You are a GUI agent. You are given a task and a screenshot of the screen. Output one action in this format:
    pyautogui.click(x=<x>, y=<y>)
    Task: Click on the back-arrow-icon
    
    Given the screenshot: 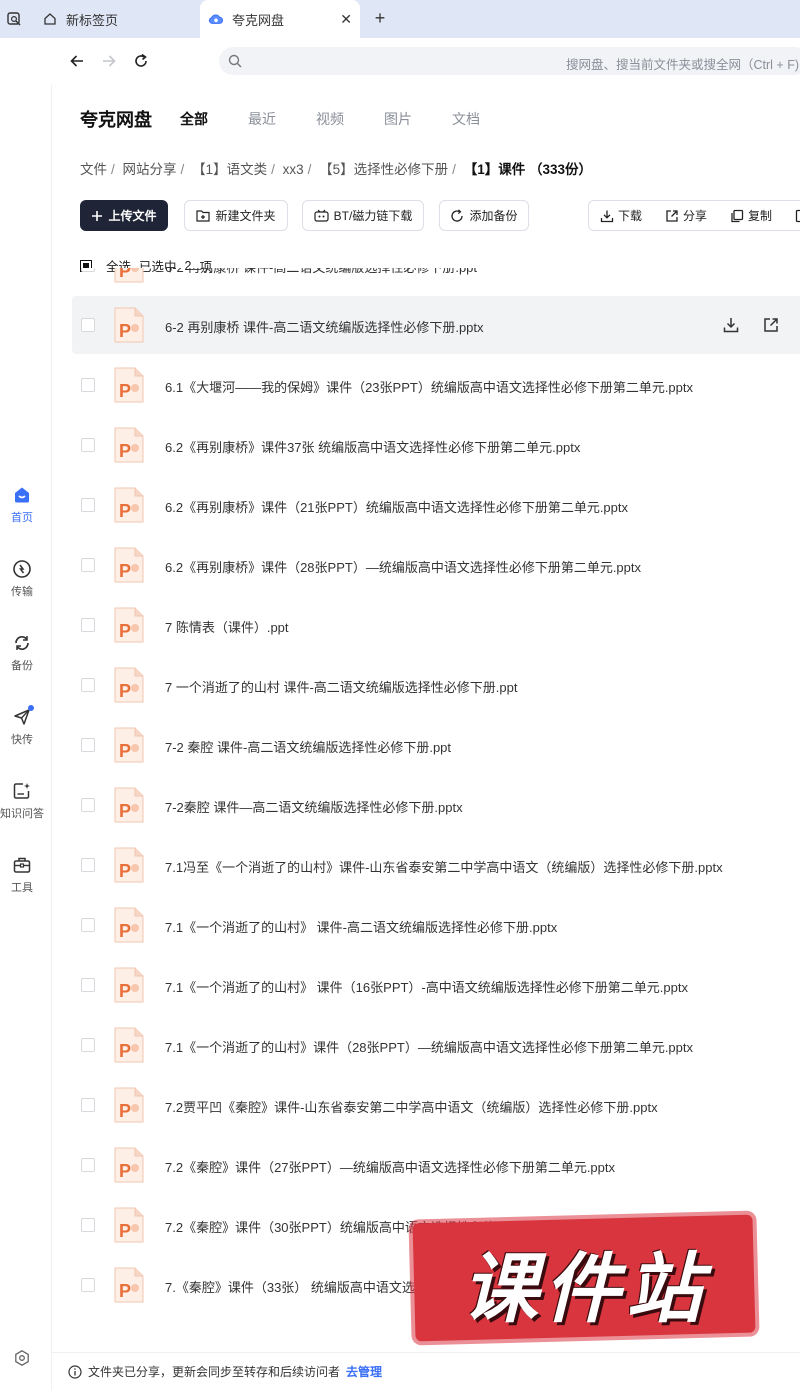 What is the action you would take?
    pyautogui.click(x=77, y=61)
    